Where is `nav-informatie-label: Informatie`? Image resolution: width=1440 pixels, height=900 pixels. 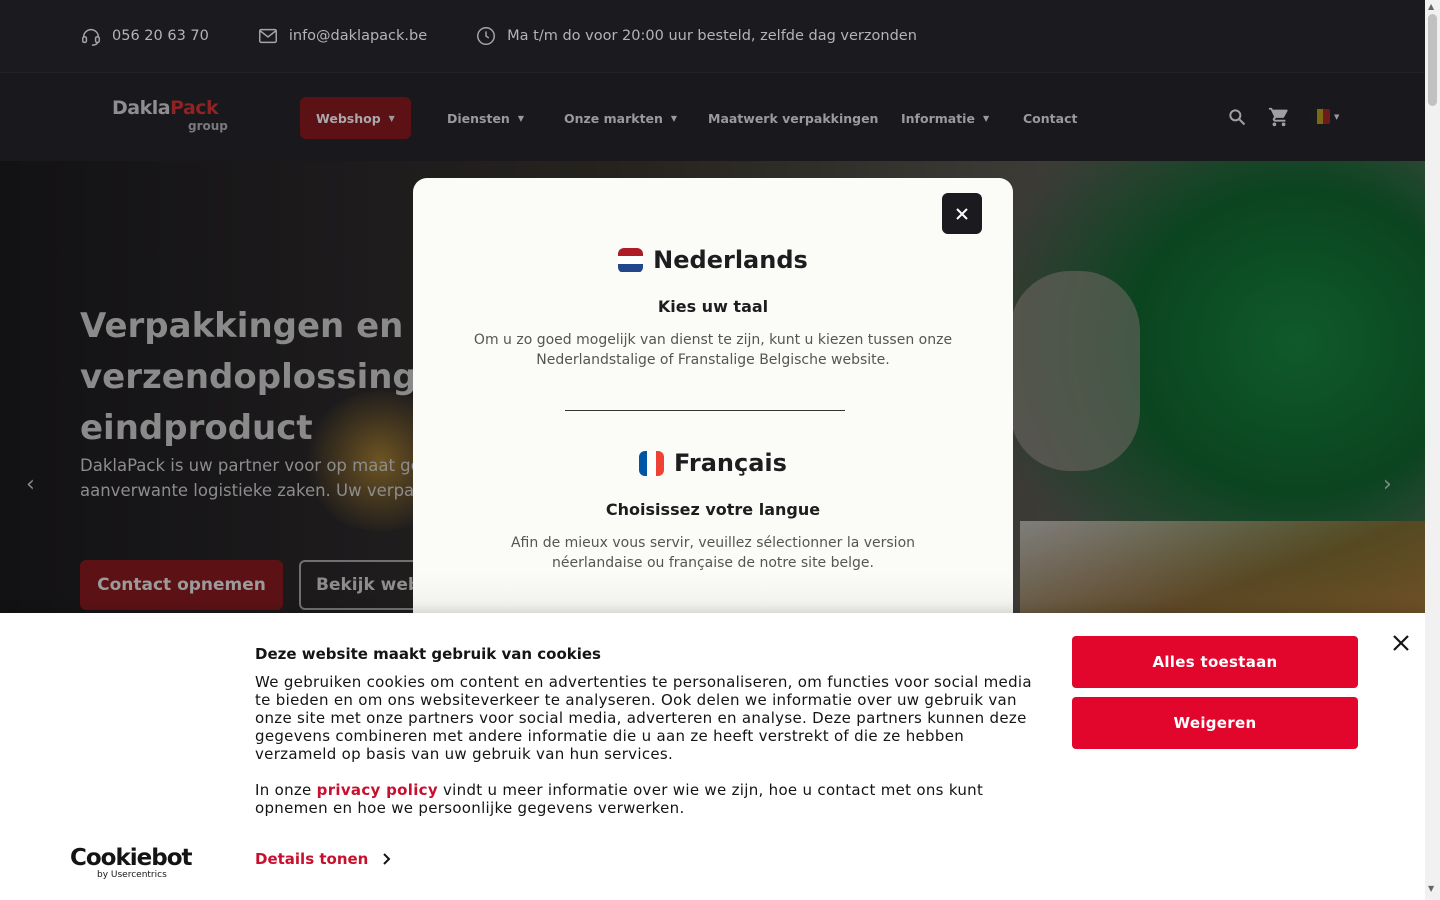
nav-informatie-label: Informatie is located at coordinates (938, 118).